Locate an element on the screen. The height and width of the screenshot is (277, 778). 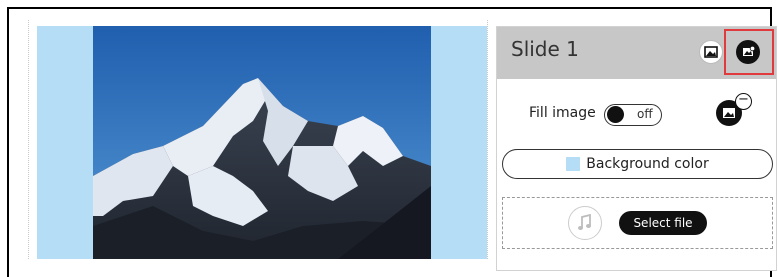
audio-dropzone: Select file is located at coordinates (637, 223).